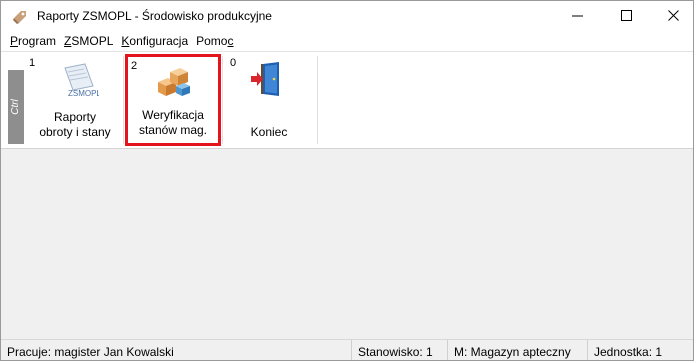  What do you see at coordinates (159, 41) in the screenshot?
I see `menu-label-part: onfiguracja` at bounding box center [159, 41].